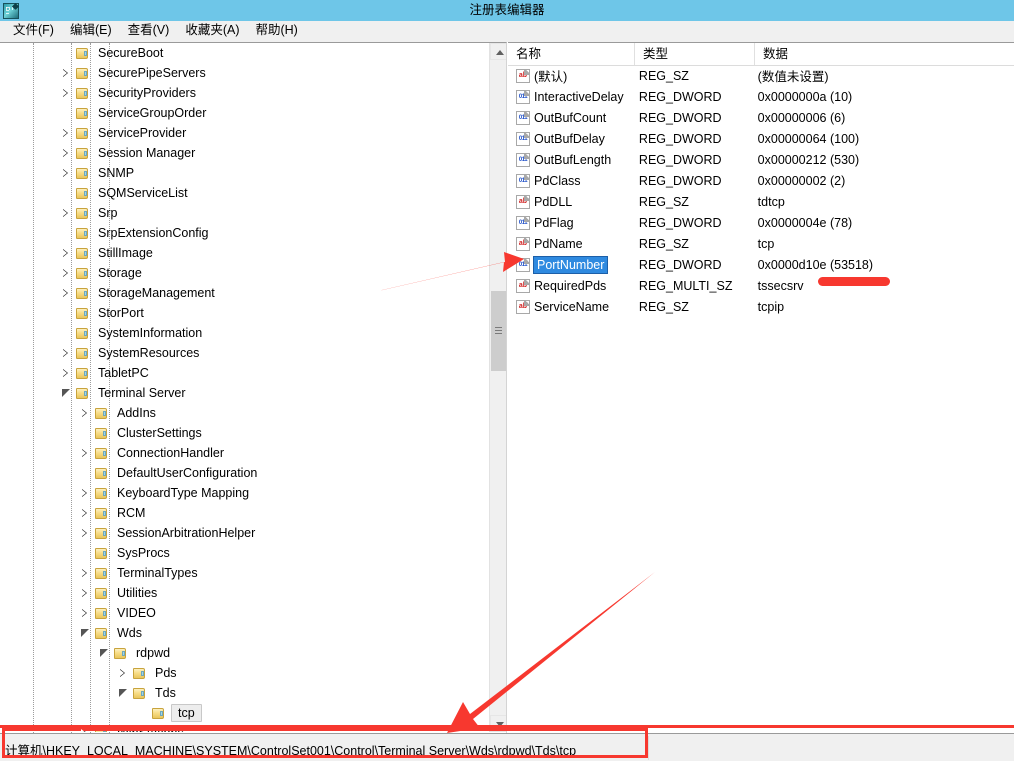  I want to click on tree-node-rdpwd: rdpwd, so click(245, 653).